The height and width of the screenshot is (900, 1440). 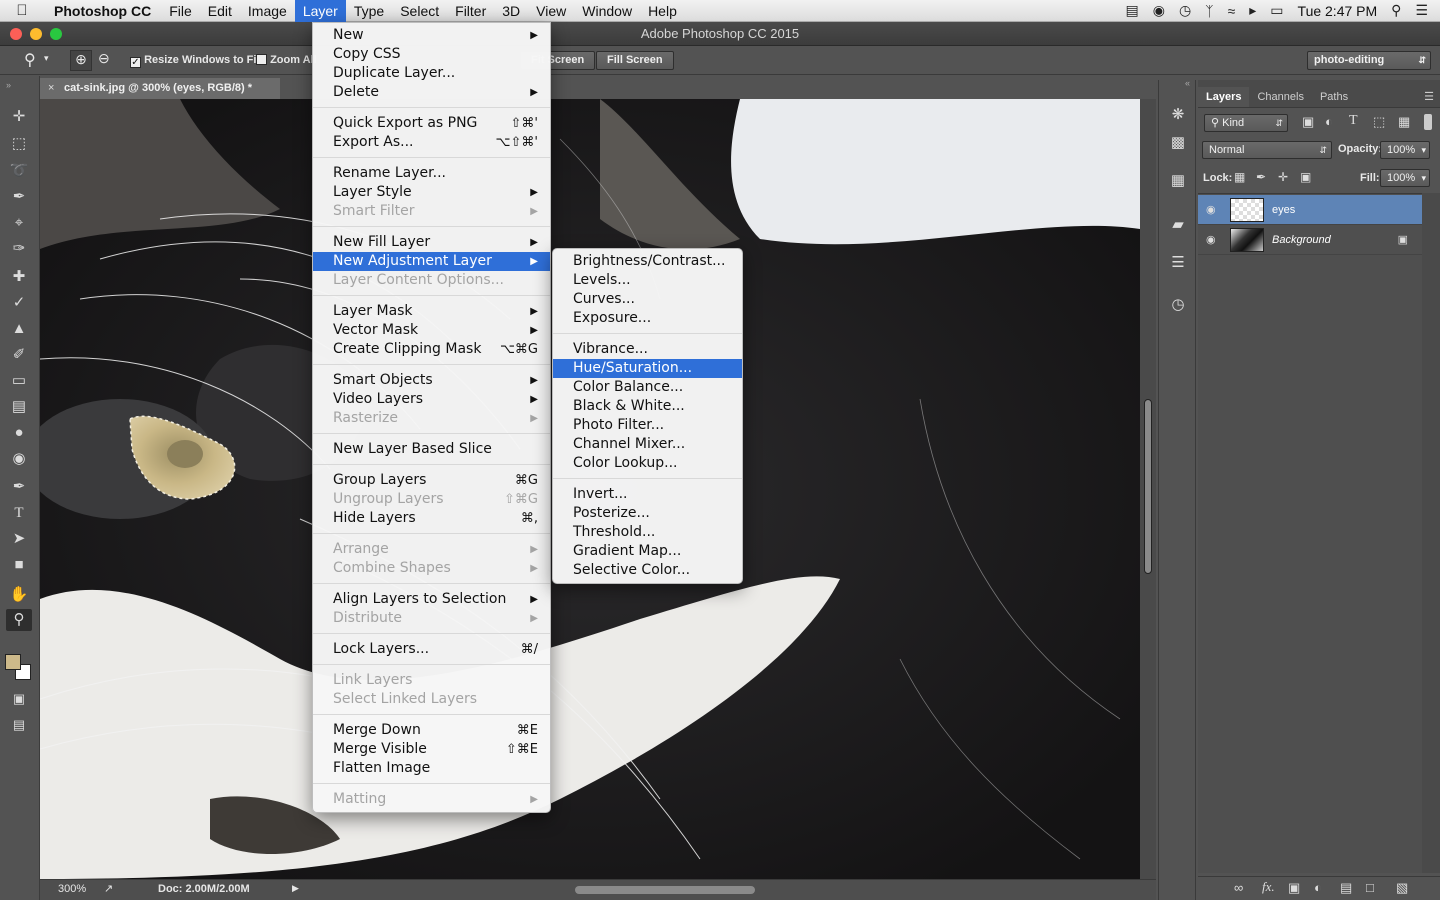 What do you see at coordinates (1178, 181) in the screenshot?
I see `properties-panel-icon: ▦` at bounding box center [1178, 181].